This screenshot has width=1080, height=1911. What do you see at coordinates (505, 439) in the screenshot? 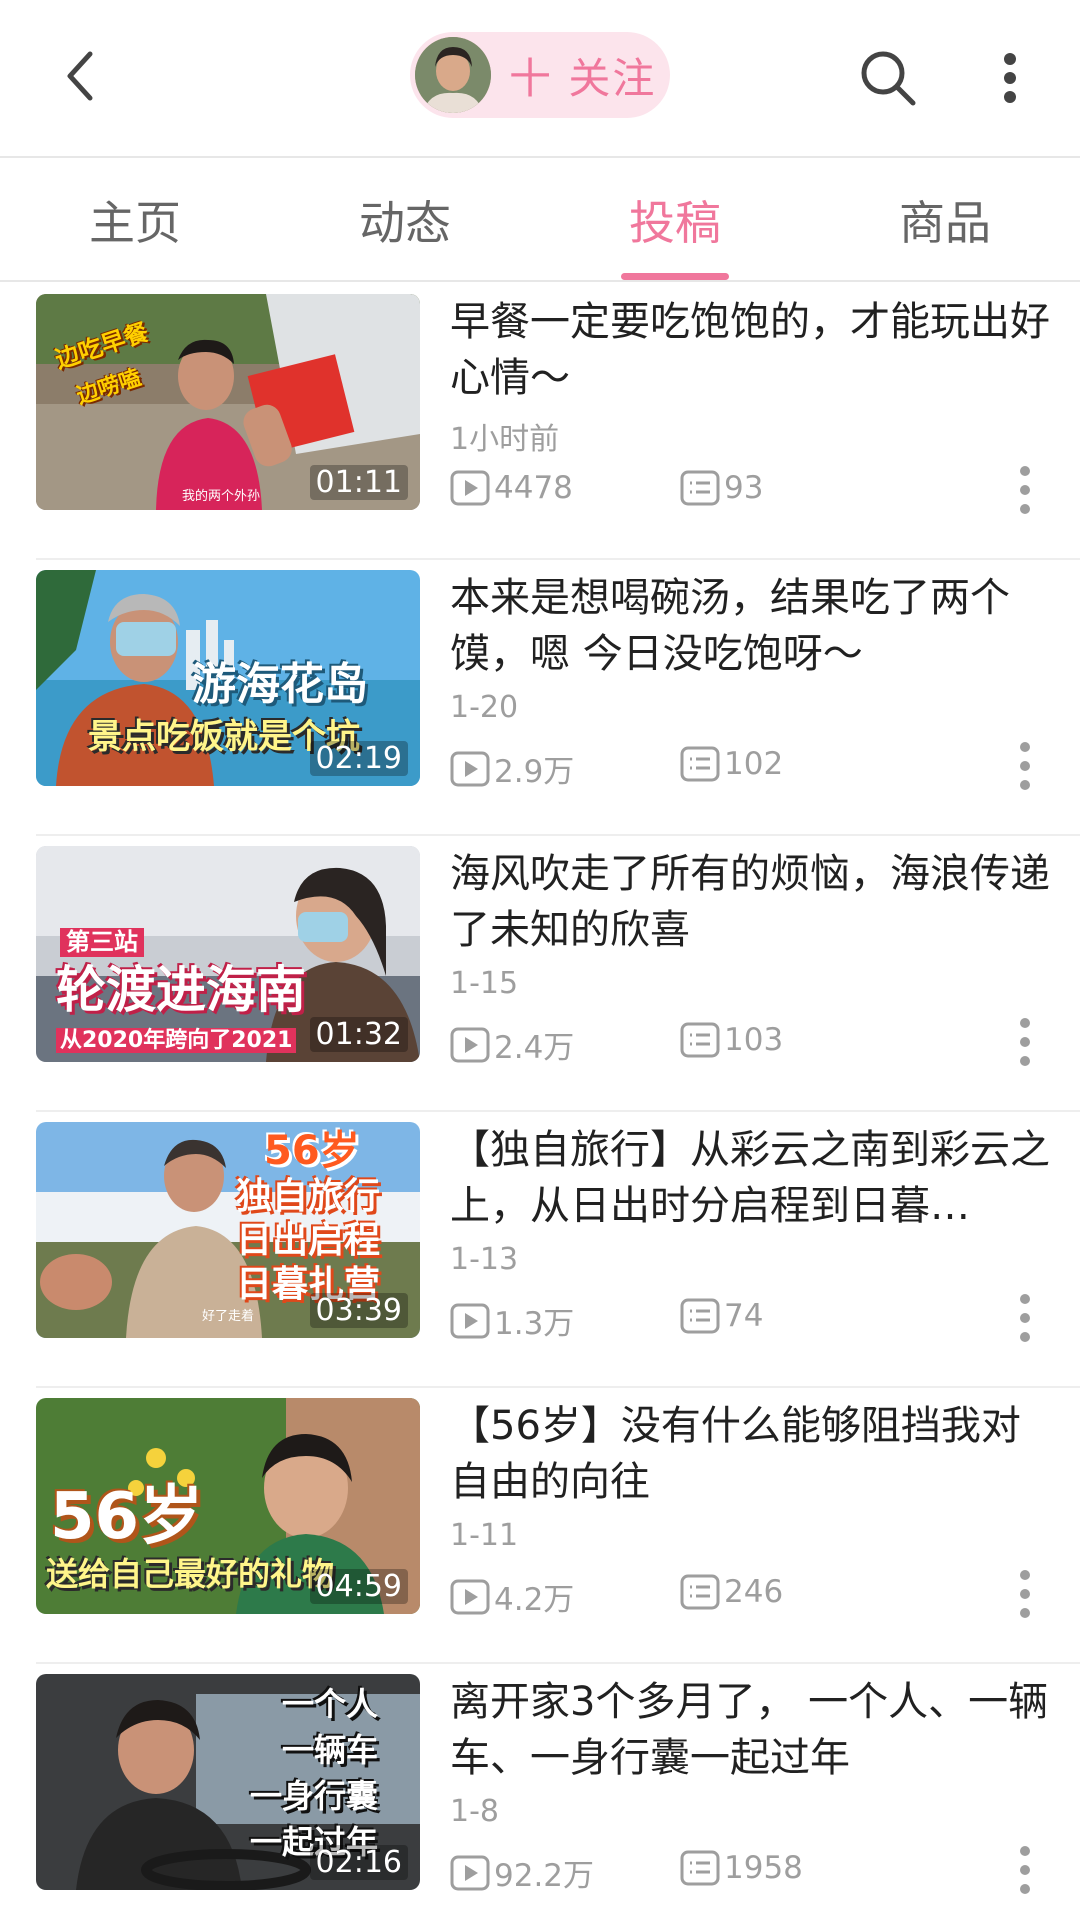
I see `video-time: 1小时前` at bounding box center [505, 439].